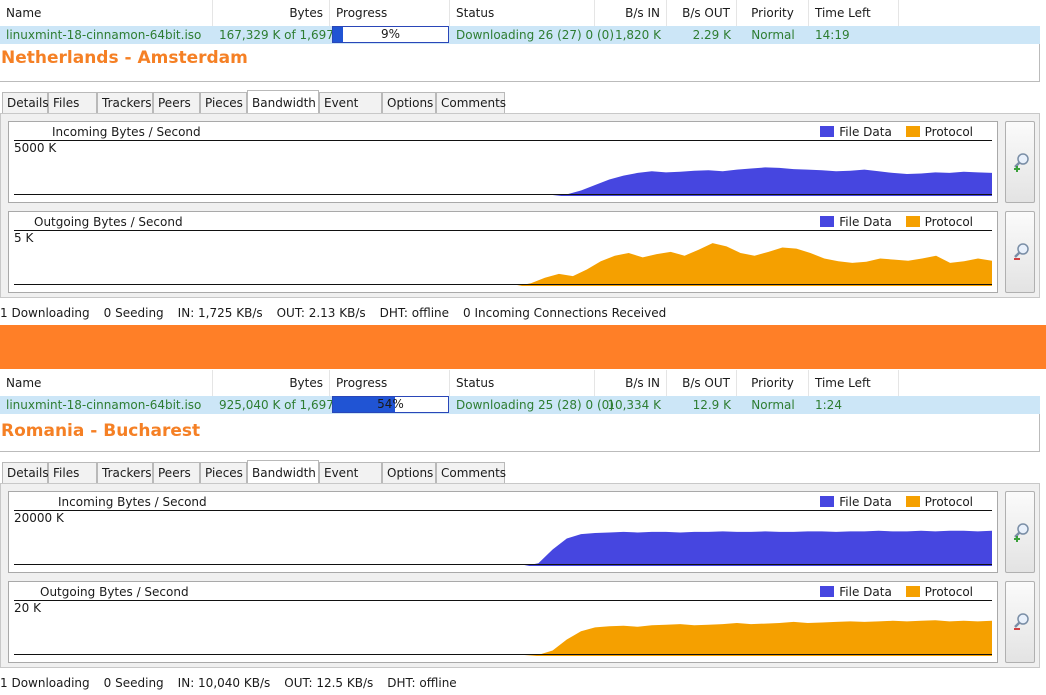 This screenshot has width=1046, height=695. Describe the element at coordinates (828, 405) in the screenshot. I see `torrent-time-left: 1:24` at that location.